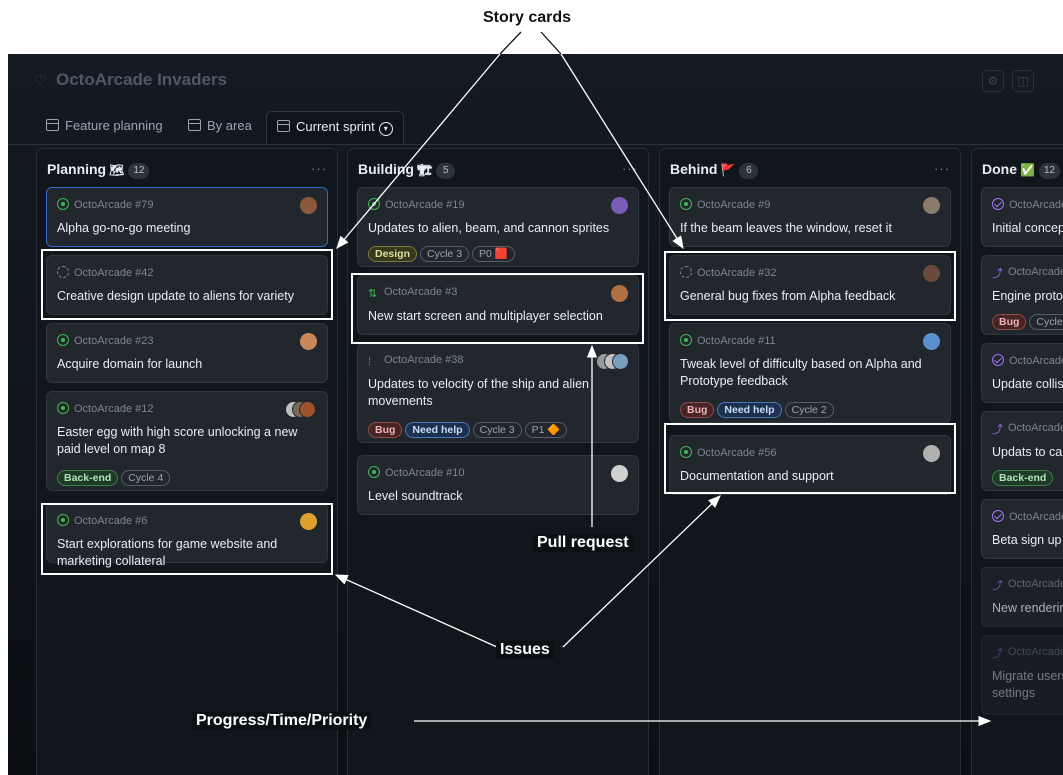 The height and width of the screenshot is (775, 1063). What do you see at coordinates (40, 80) in the screenshot?
I see `heart-icon: ♡` at bounding box center [40, 80].